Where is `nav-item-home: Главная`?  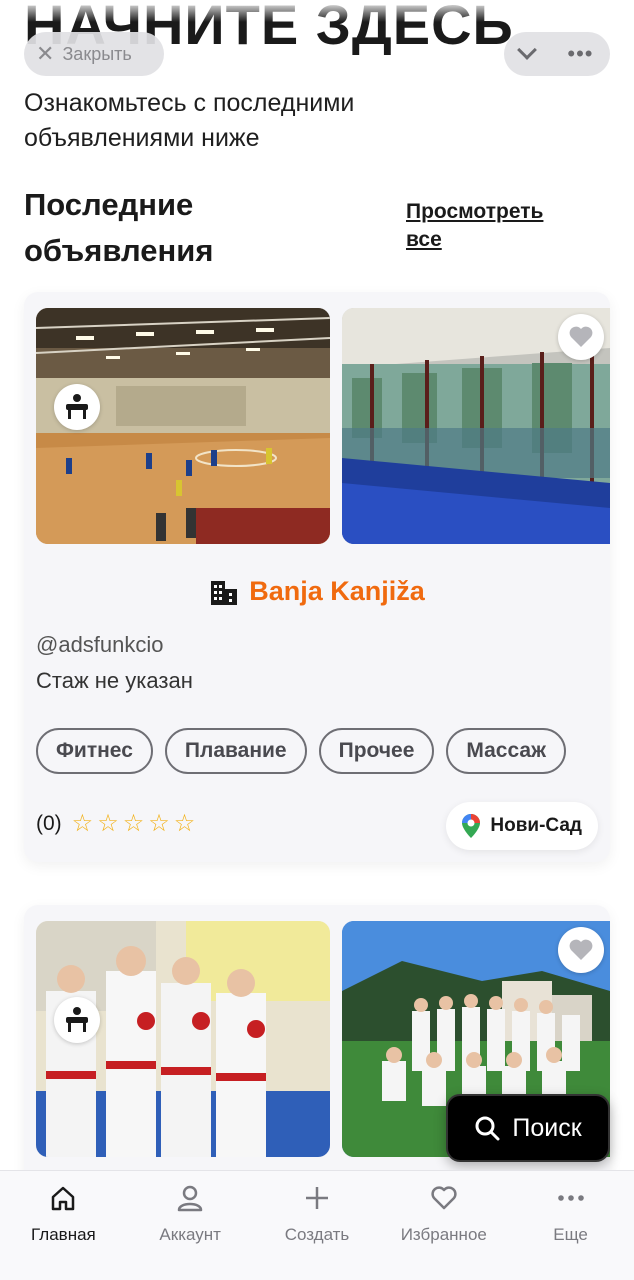 nav-item-home: Главная is located at coordinates (63, 1225).